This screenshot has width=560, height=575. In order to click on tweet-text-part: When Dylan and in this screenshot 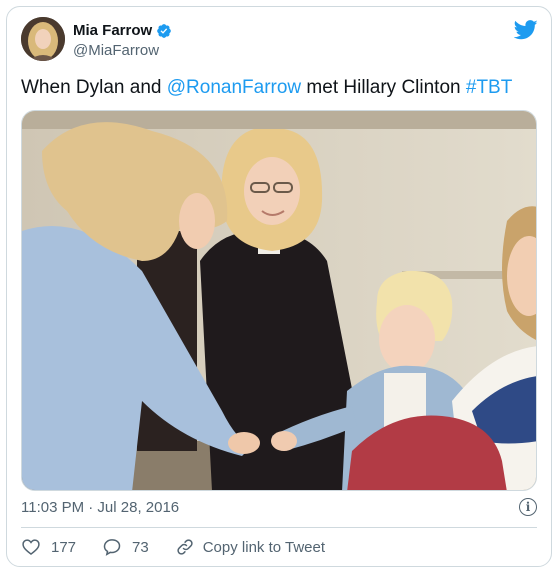, I will do `click(94, 87)`.